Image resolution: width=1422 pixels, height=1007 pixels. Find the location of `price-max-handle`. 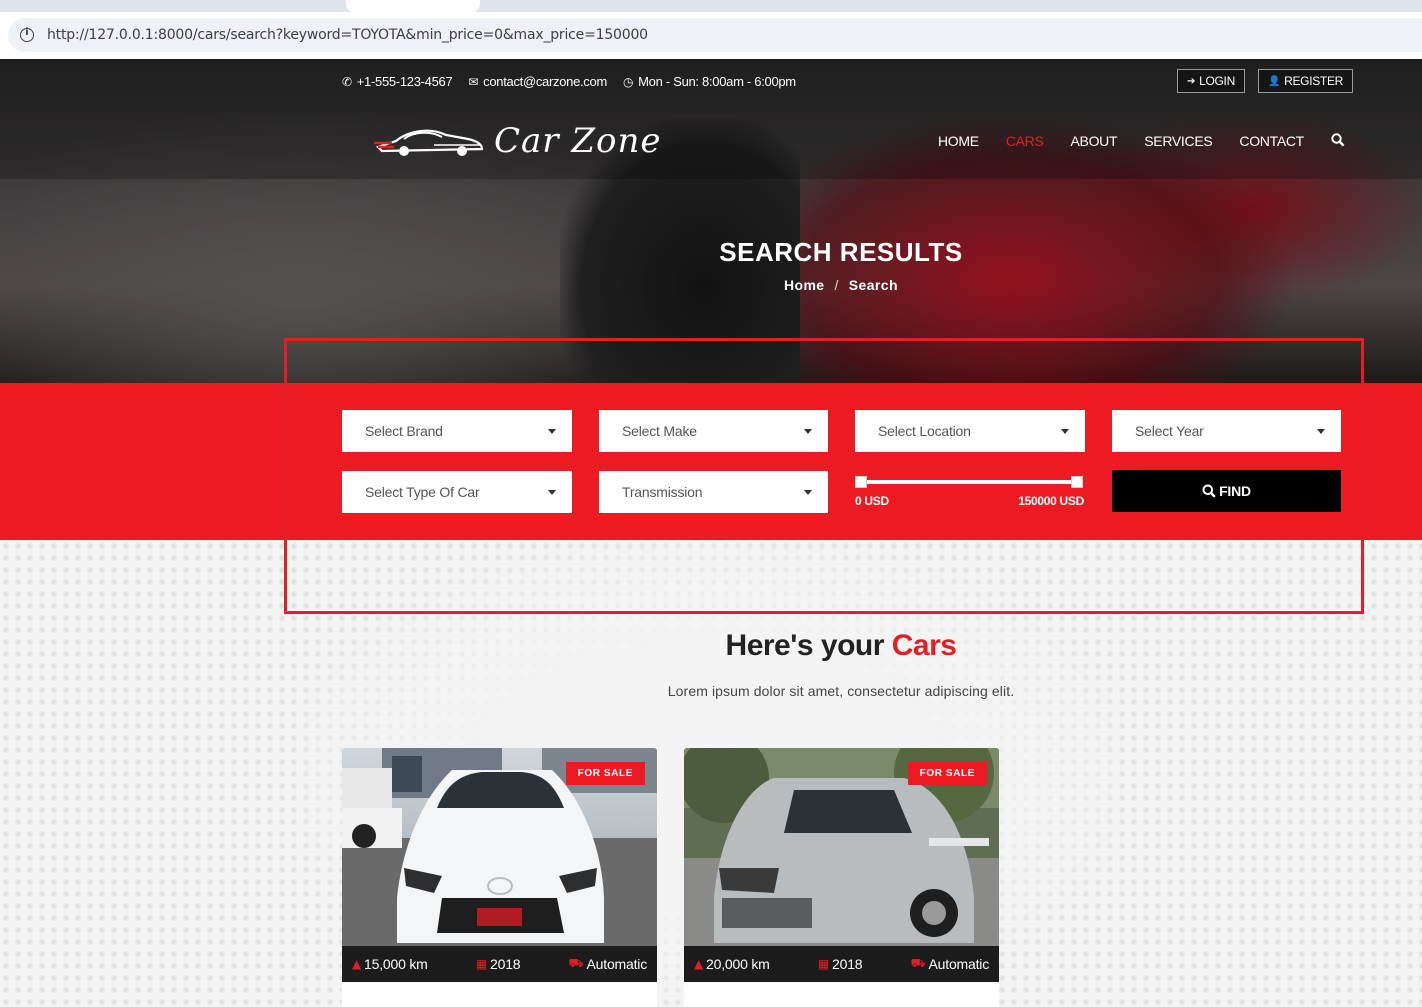

price-max-handle is located at coordinates (1077, 482).